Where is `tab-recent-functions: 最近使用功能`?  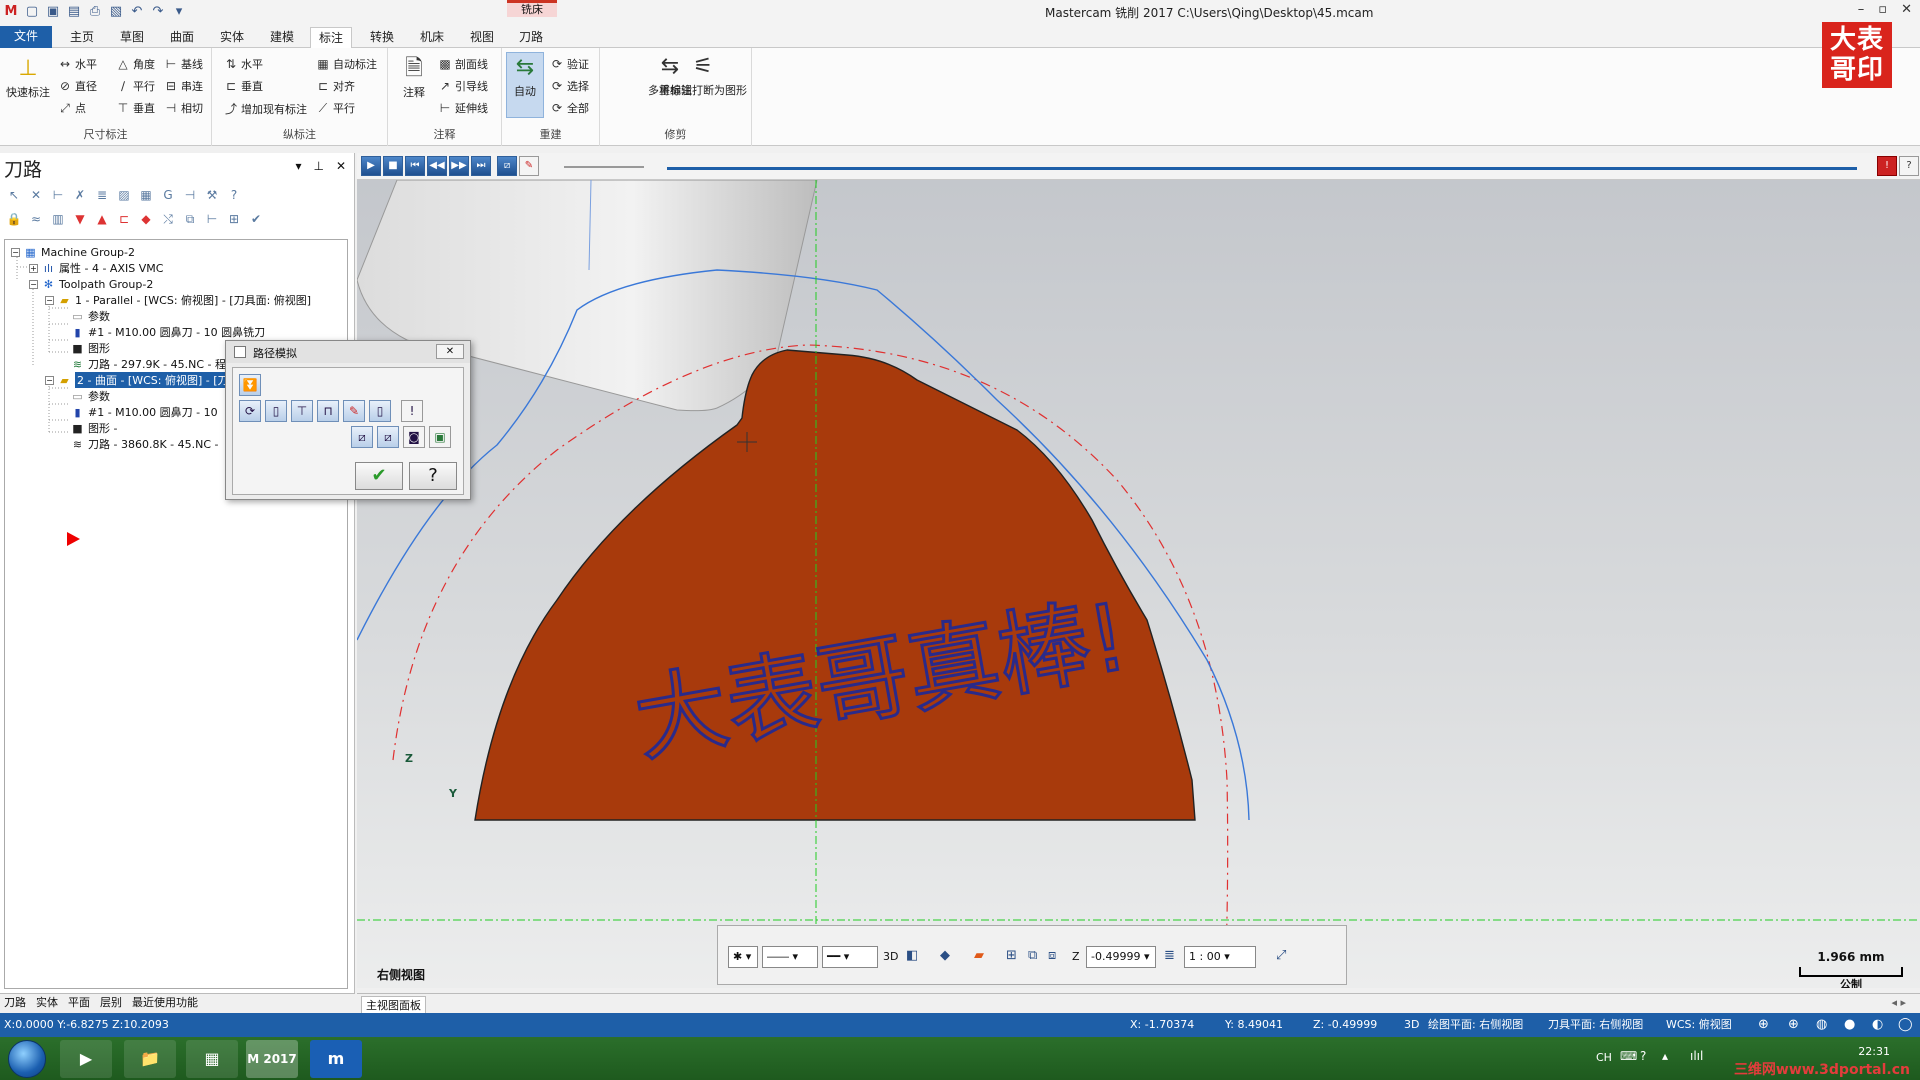 tab-recent-functions: 最近使用功能 is located at coordinates (165, 1003).